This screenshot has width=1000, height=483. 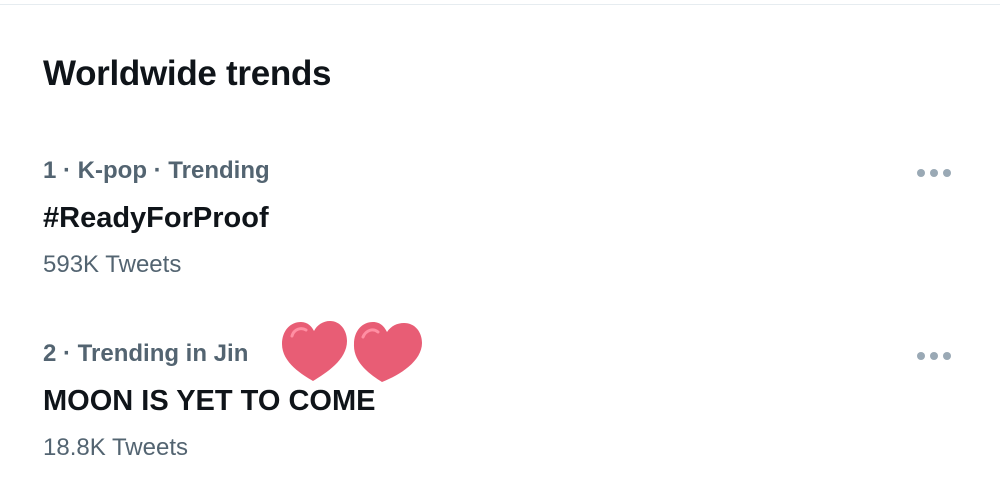 I want to click on trend-meta: 1 · K-pop · Trending, so click(x=156, y=170).